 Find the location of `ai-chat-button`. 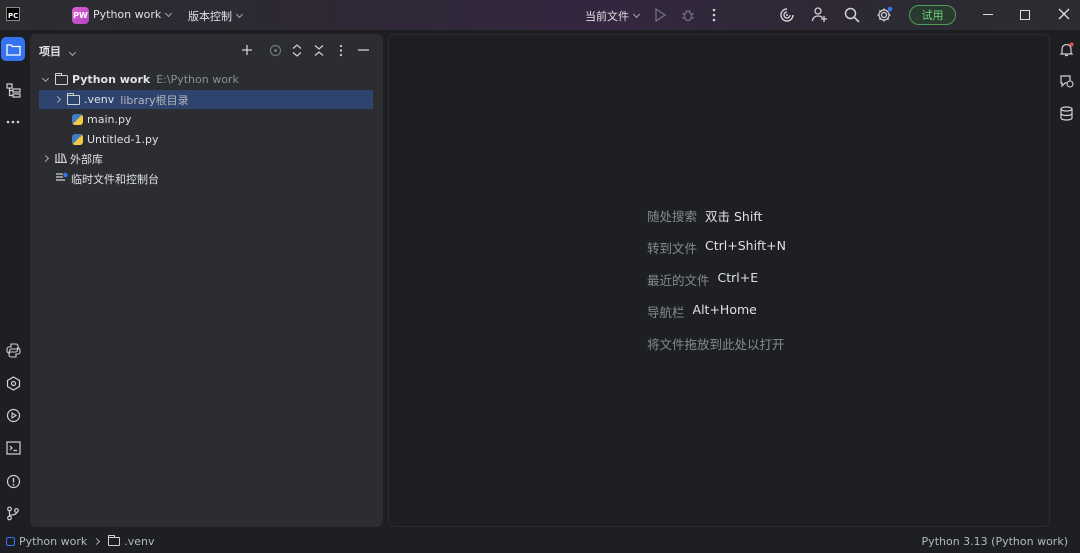

ai-chat-button is located at coordinates (1066, 81).